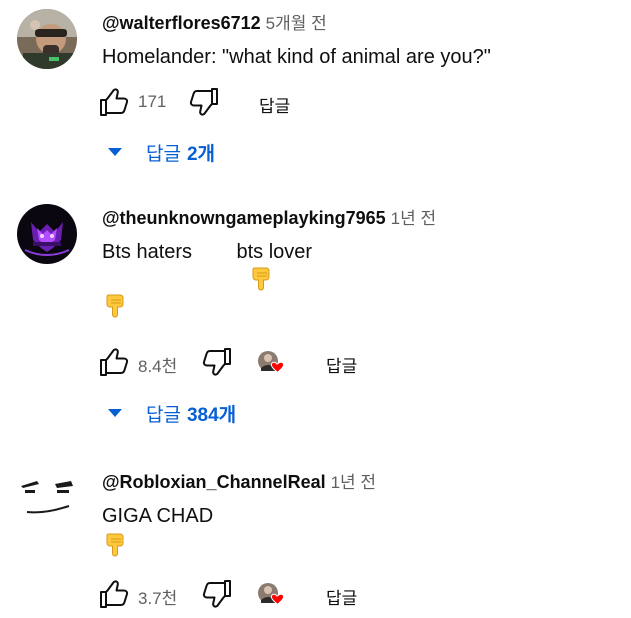  I want to click on like-count: 171, so click(152, 101).